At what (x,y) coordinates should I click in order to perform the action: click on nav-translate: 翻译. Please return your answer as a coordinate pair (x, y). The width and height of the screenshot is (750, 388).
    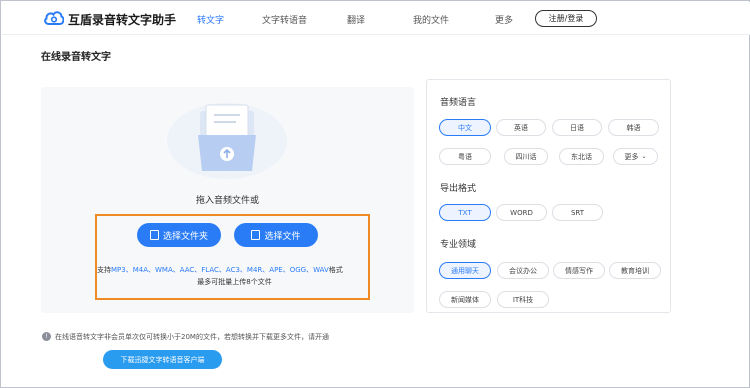
    Looking at the image, I should click on (356, 19).